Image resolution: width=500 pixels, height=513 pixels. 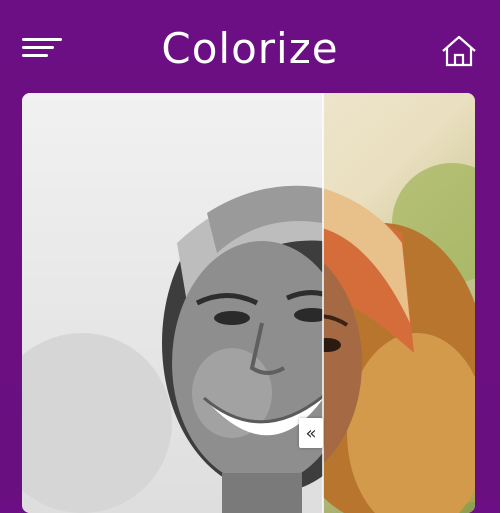 I want to click on double-chevron-left-icon: «, so click(x=311, y=433).